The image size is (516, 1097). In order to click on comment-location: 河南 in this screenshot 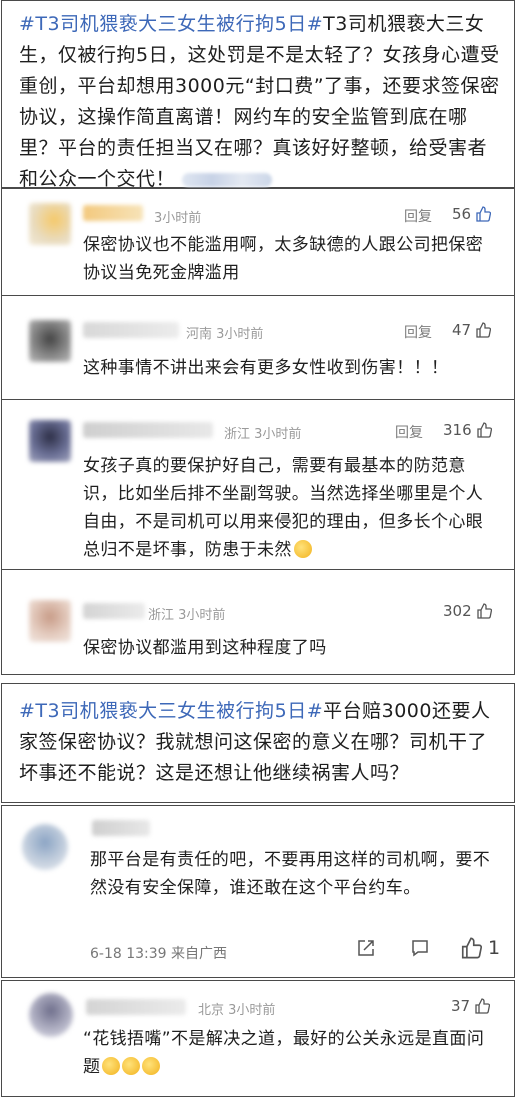, I will do `click(199, 334)`.